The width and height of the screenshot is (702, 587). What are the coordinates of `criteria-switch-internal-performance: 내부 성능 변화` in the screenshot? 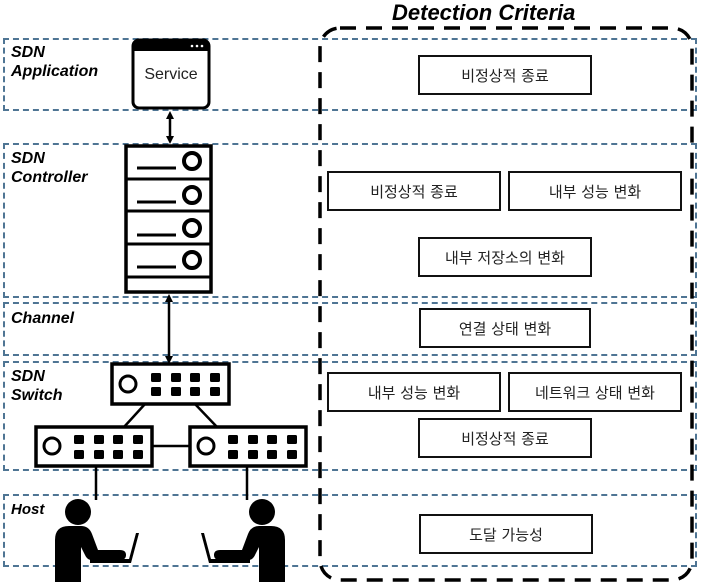 It's located at (414, 392).